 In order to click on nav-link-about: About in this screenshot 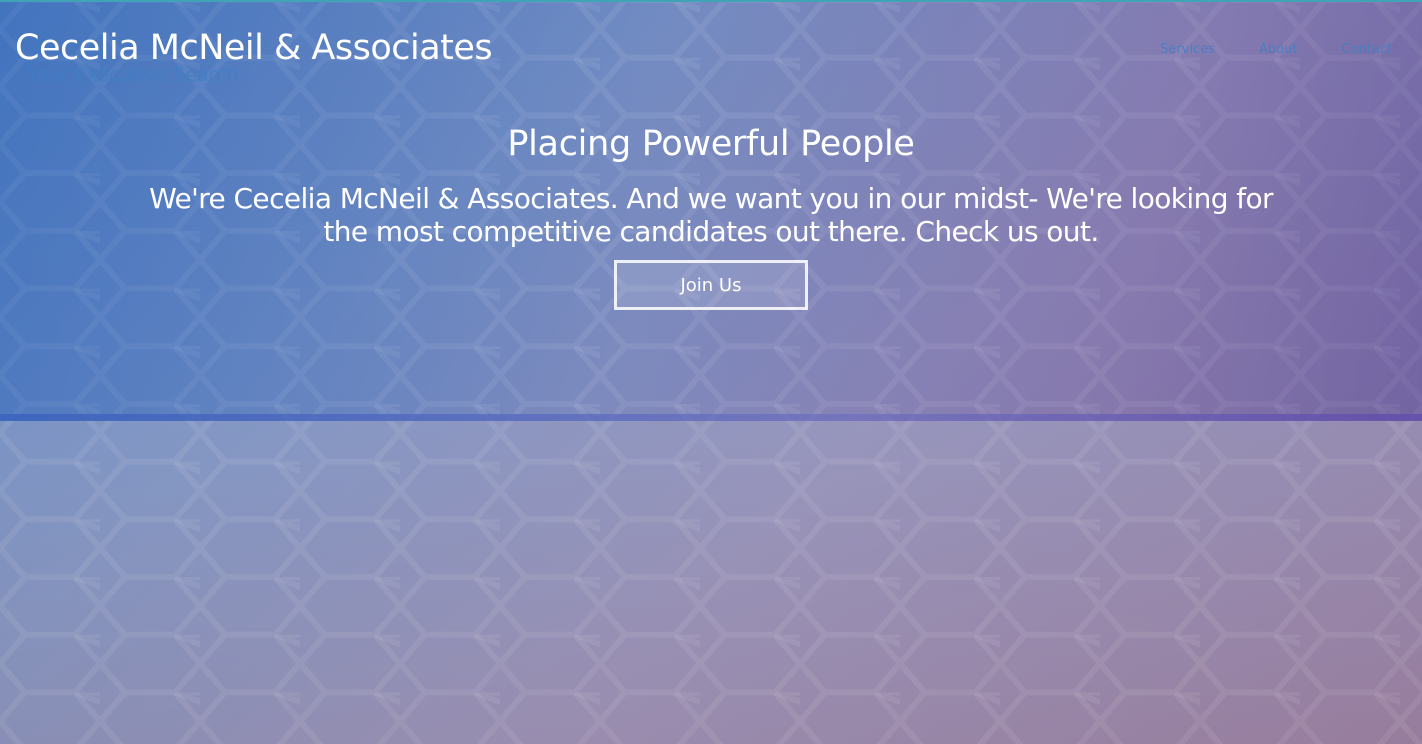, I will do `click(1278, 49)`.